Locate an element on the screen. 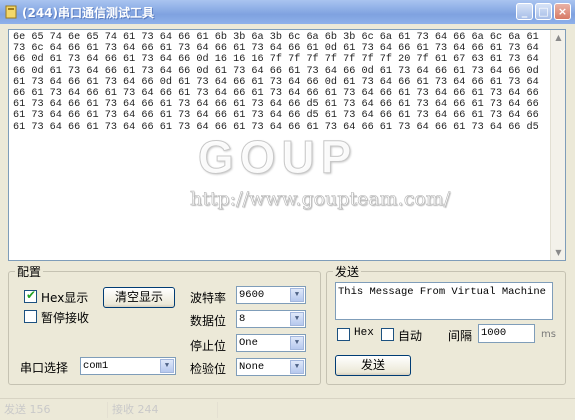  title-bar: (244)串口通信测试工具 _ □ × is located at coordinates (287, 12).